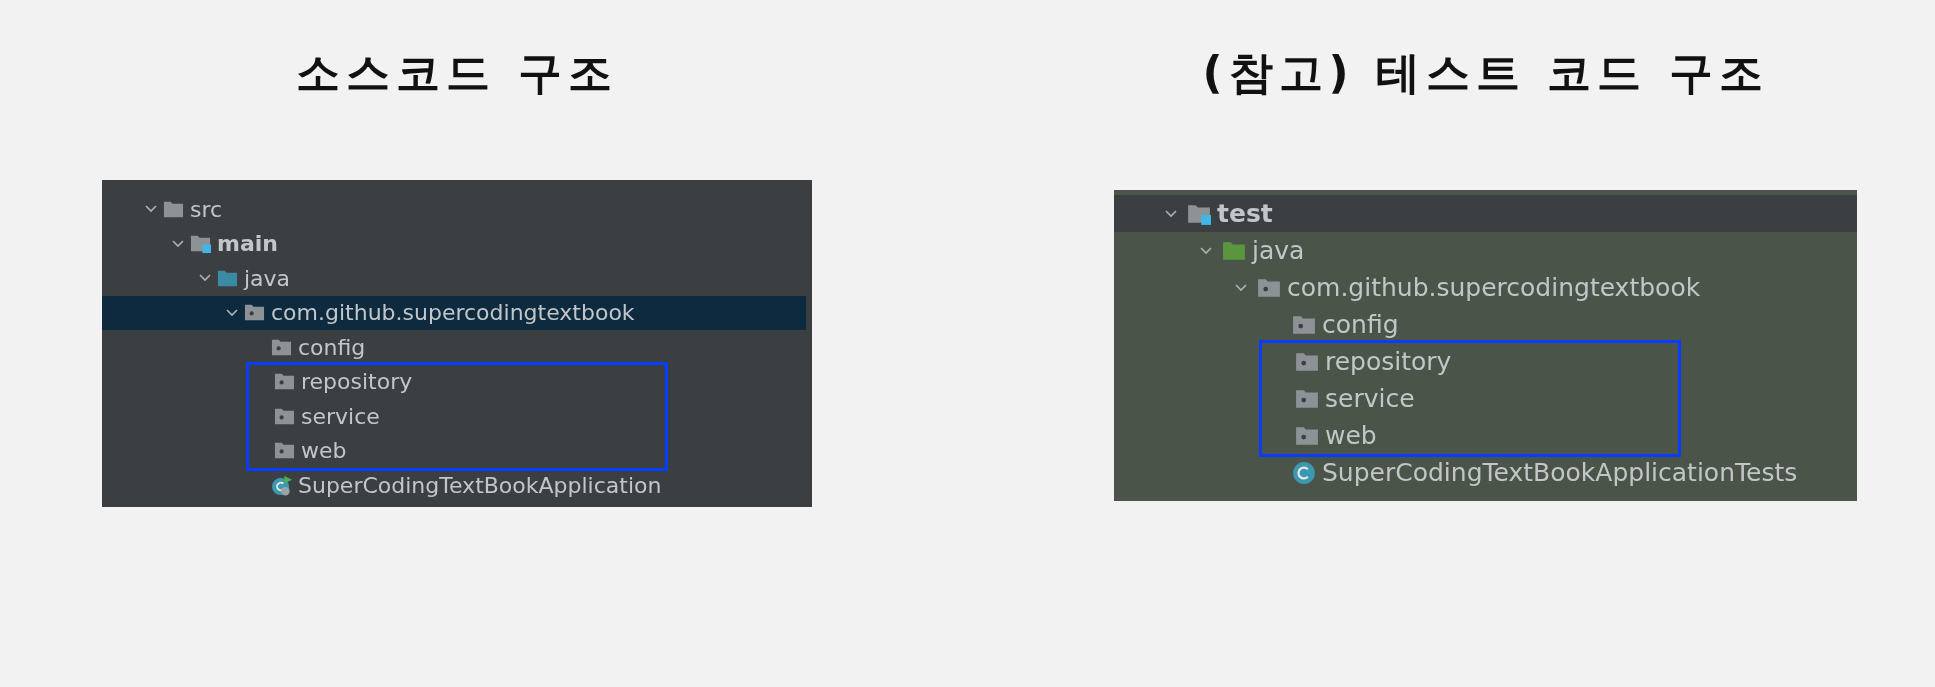  What do you see at coordinates (457, 243) in the screenshot?
I see `tree-row: main` at bounding box center [457, 243].